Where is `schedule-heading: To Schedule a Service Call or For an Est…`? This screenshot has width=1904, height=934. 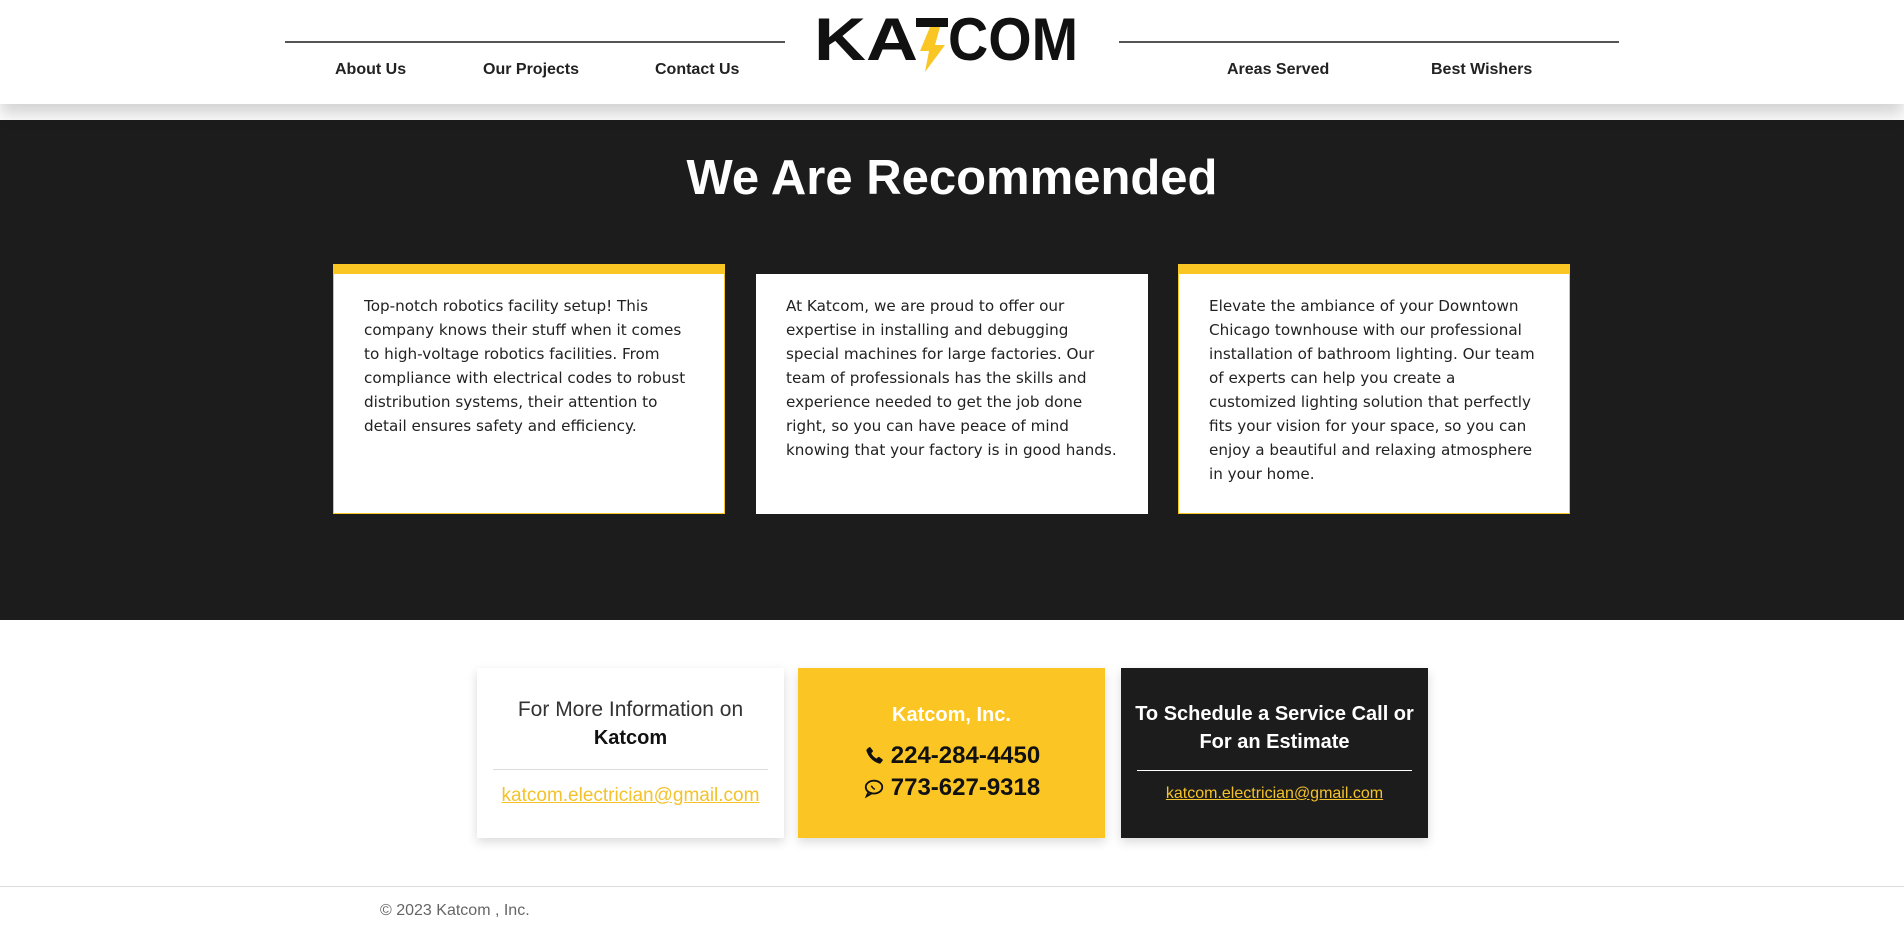 schedule-heading: To Schedule a Service Call or For an Est… is located at coordinates (1274, 728).